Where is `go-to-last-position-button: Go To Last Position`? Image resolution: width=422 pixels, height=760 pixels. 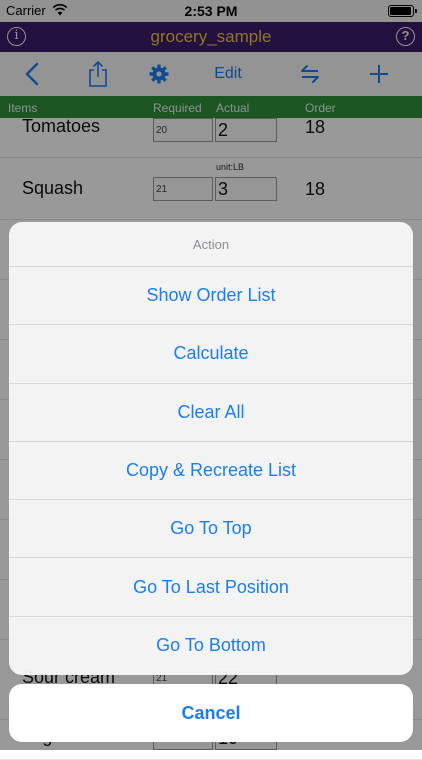
go-to-last-position-button: Go To Last Position is located at coordinates (211, 587).